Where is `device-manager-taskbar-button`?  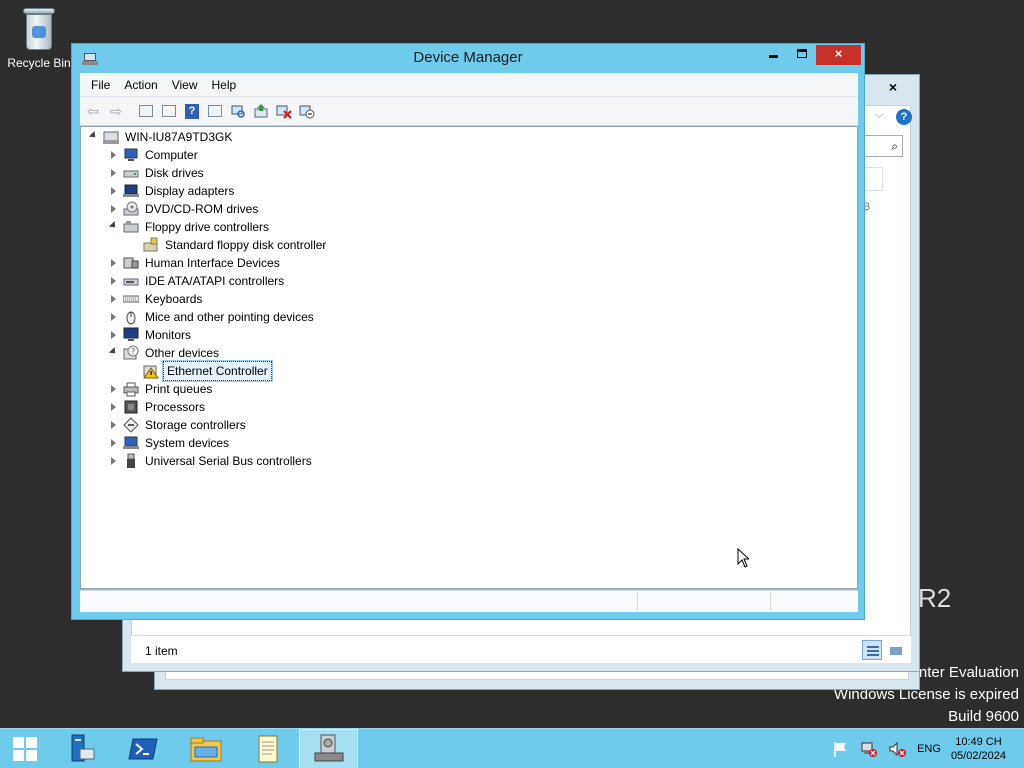 device-manager-taskbar-button is located at coordinates (328, 748).